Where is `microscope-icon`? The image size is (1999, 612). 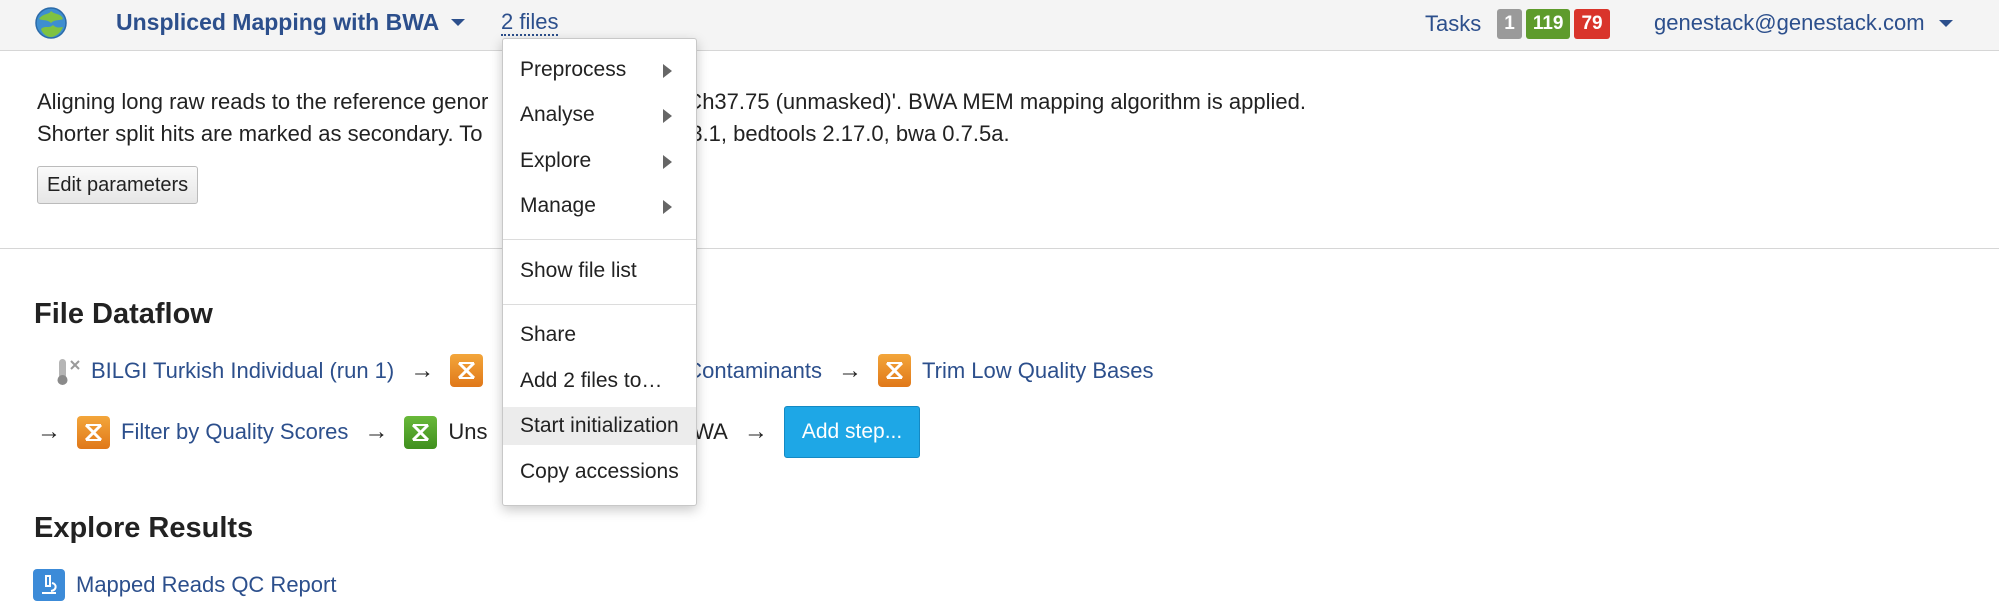
microscope-icon is located at coordinates (49, 585).